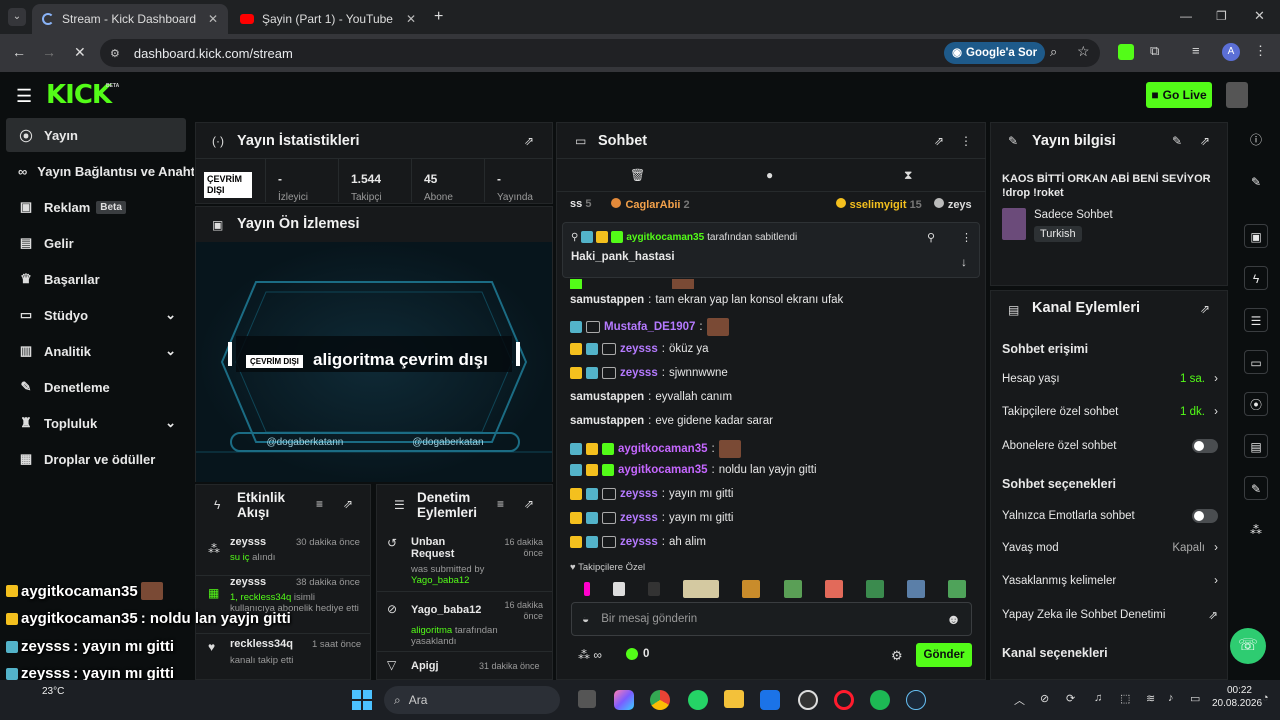 This screenshot has width=1280, height=720. Describe the element at coordinates (472, 700) in the screenshot. I see `taskbar-search: ⌕ Ara` at that location.